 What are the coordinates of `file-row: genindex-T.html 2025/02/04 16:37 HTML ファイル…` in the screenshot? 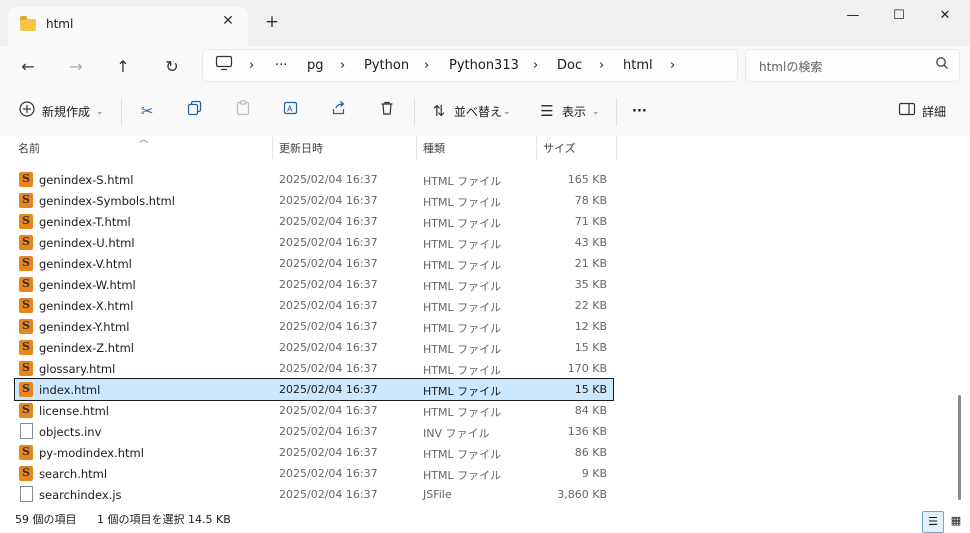 It's located at (314, 221).